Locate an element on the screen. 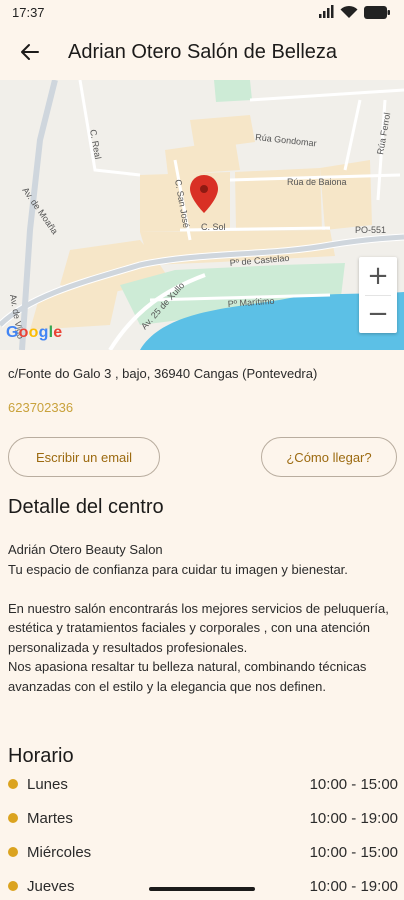  street-label: Av. de Galicia is located at coordinates (357, 81).